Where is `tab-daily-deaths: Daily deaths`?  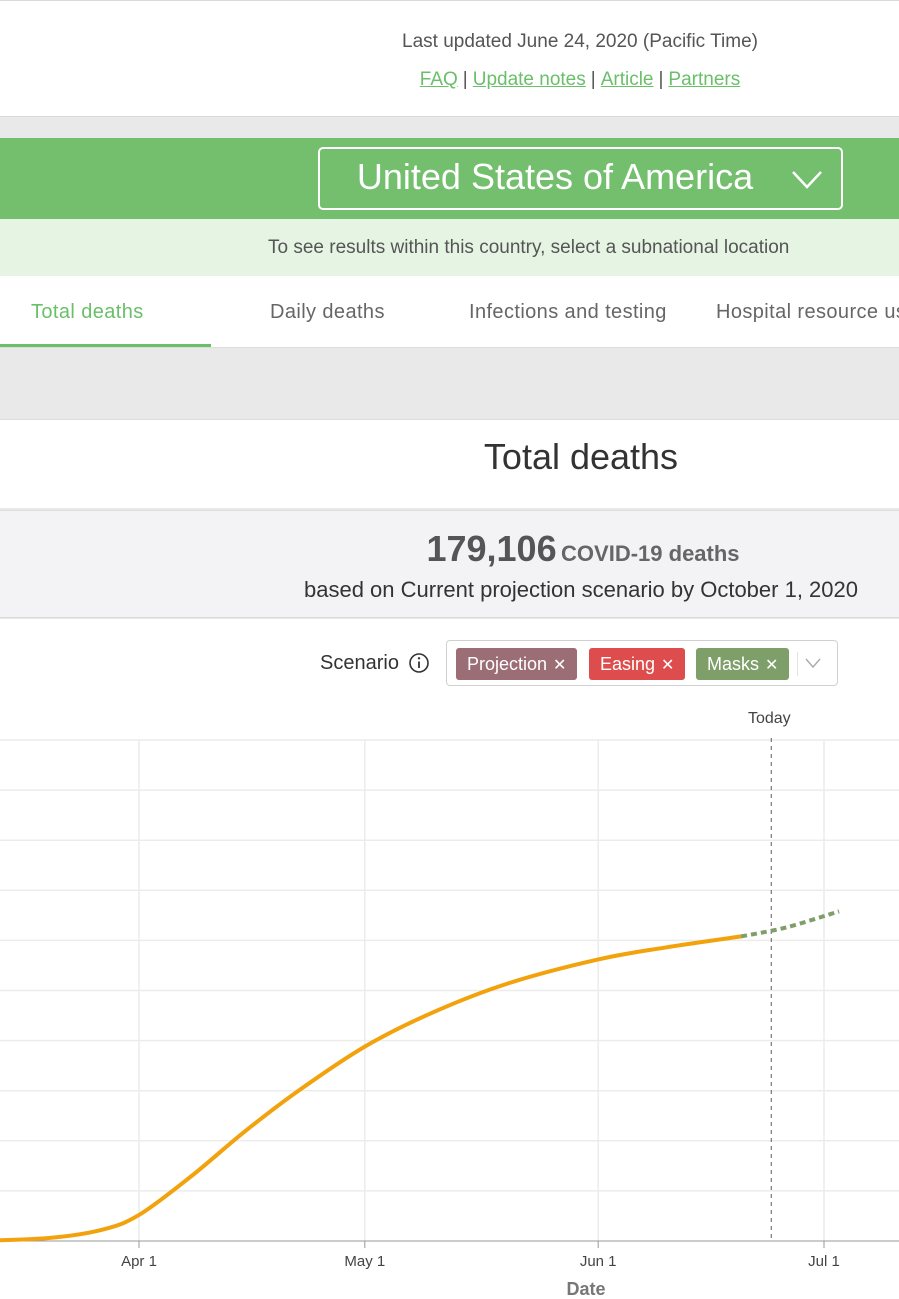
tab-daily-deaths: Daily deaths is located at coordinates (327, 311).